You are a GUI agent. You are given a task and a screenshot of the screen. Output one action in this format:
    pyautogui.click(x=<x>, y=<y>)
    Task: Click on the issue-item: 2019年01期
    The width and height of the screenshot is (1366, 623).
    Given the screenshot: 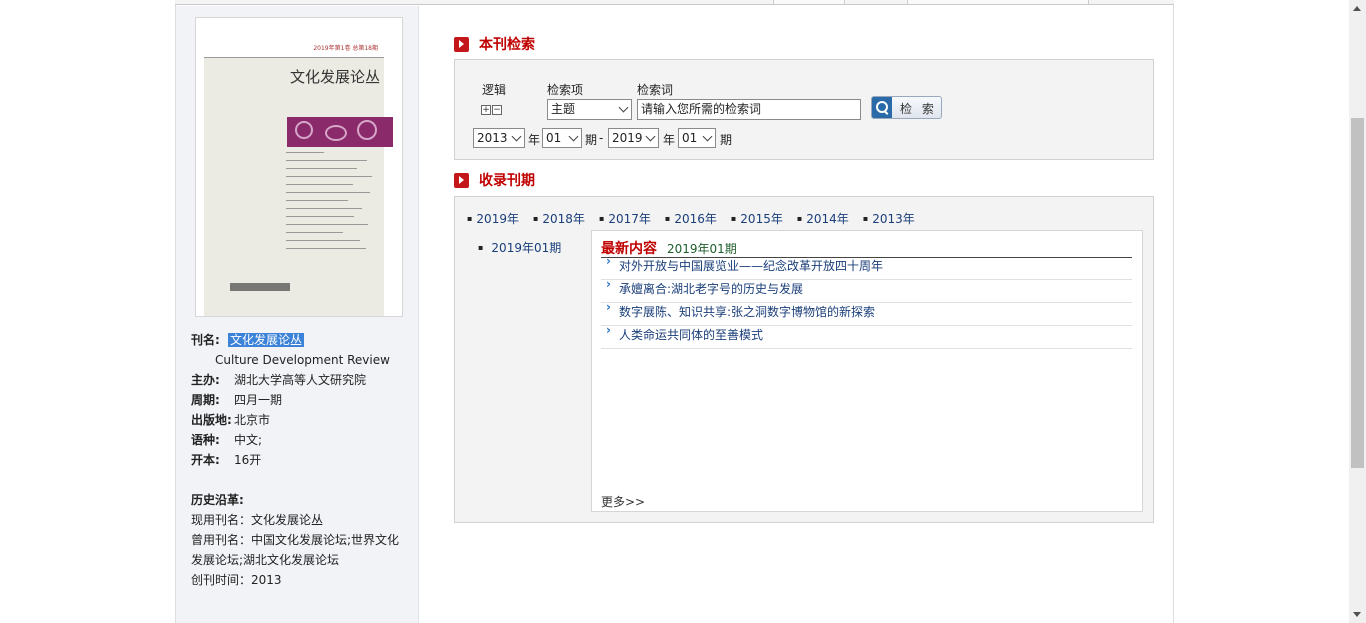 What is the action you would take?
    pyautogui.click(x=519, y=247)
    